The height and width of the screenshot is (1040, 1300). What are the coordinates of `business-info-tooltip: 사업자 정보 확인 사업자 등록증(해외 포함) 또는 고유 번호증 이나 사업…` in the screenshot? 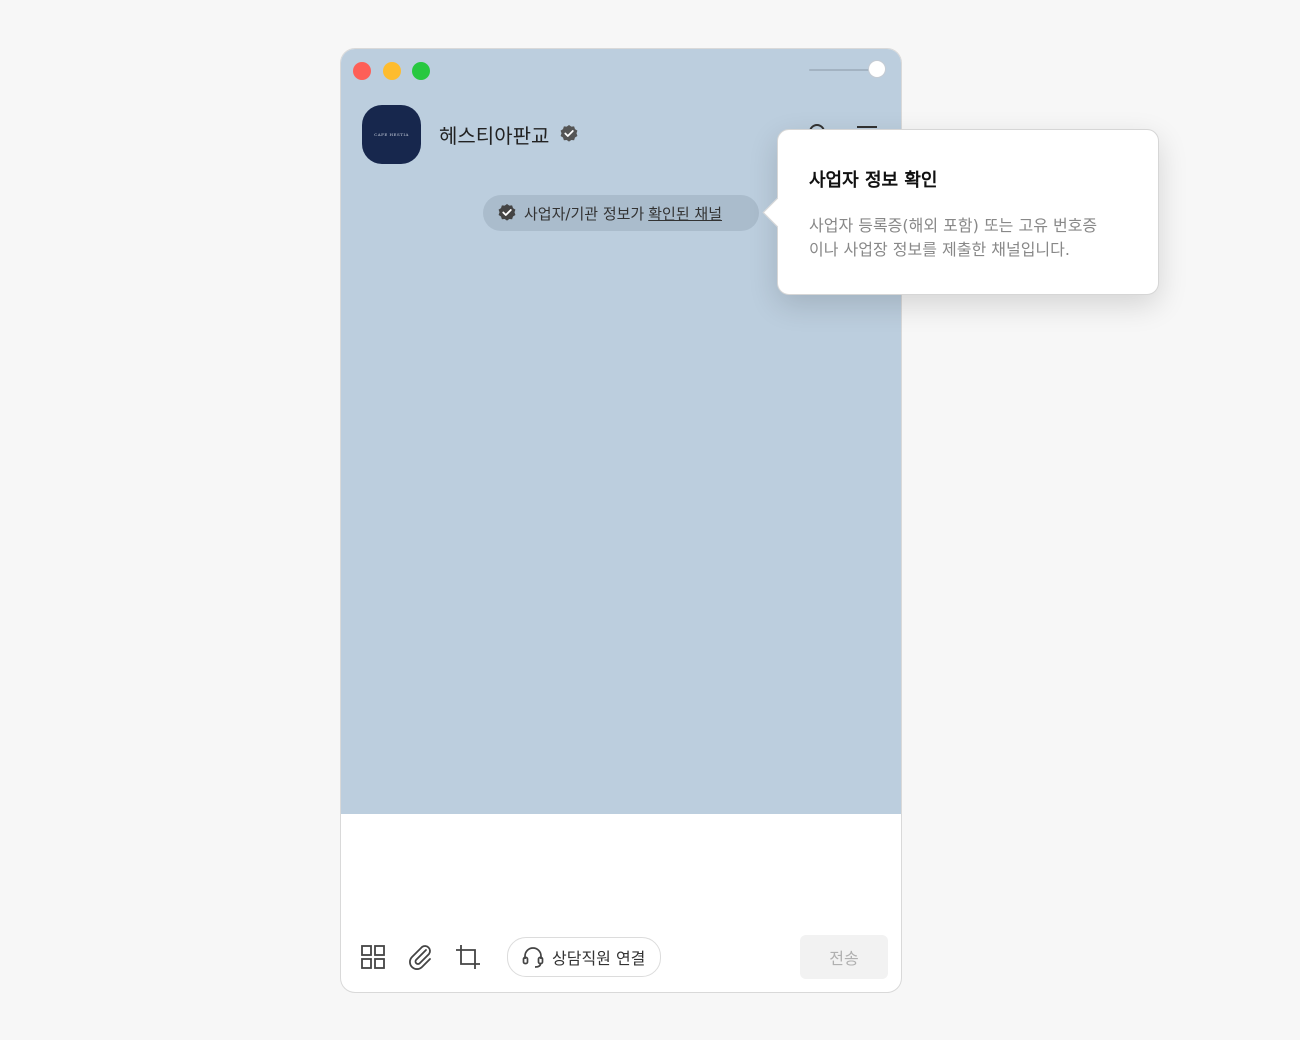 It's located at (960, 212).